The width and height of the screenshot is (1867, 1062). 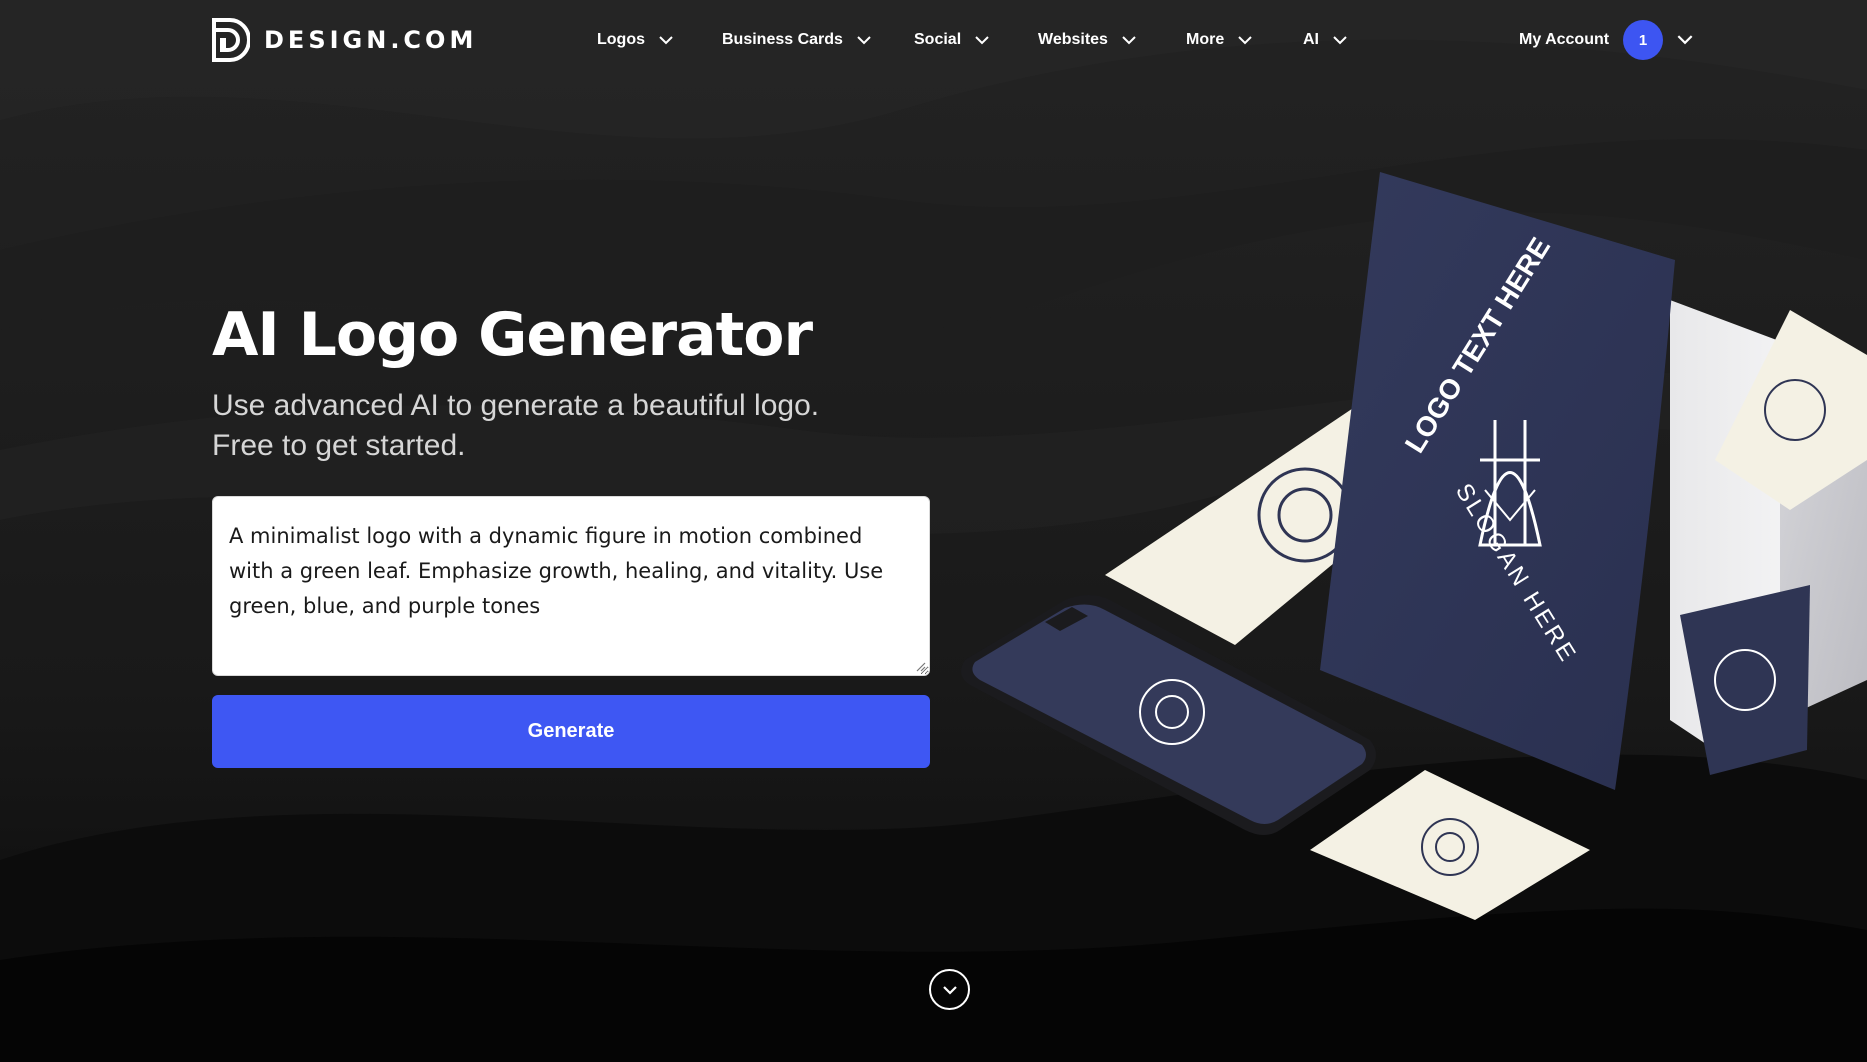 I want to click on brand-logo: DESIGN.COM, so click(x=344, y=40).